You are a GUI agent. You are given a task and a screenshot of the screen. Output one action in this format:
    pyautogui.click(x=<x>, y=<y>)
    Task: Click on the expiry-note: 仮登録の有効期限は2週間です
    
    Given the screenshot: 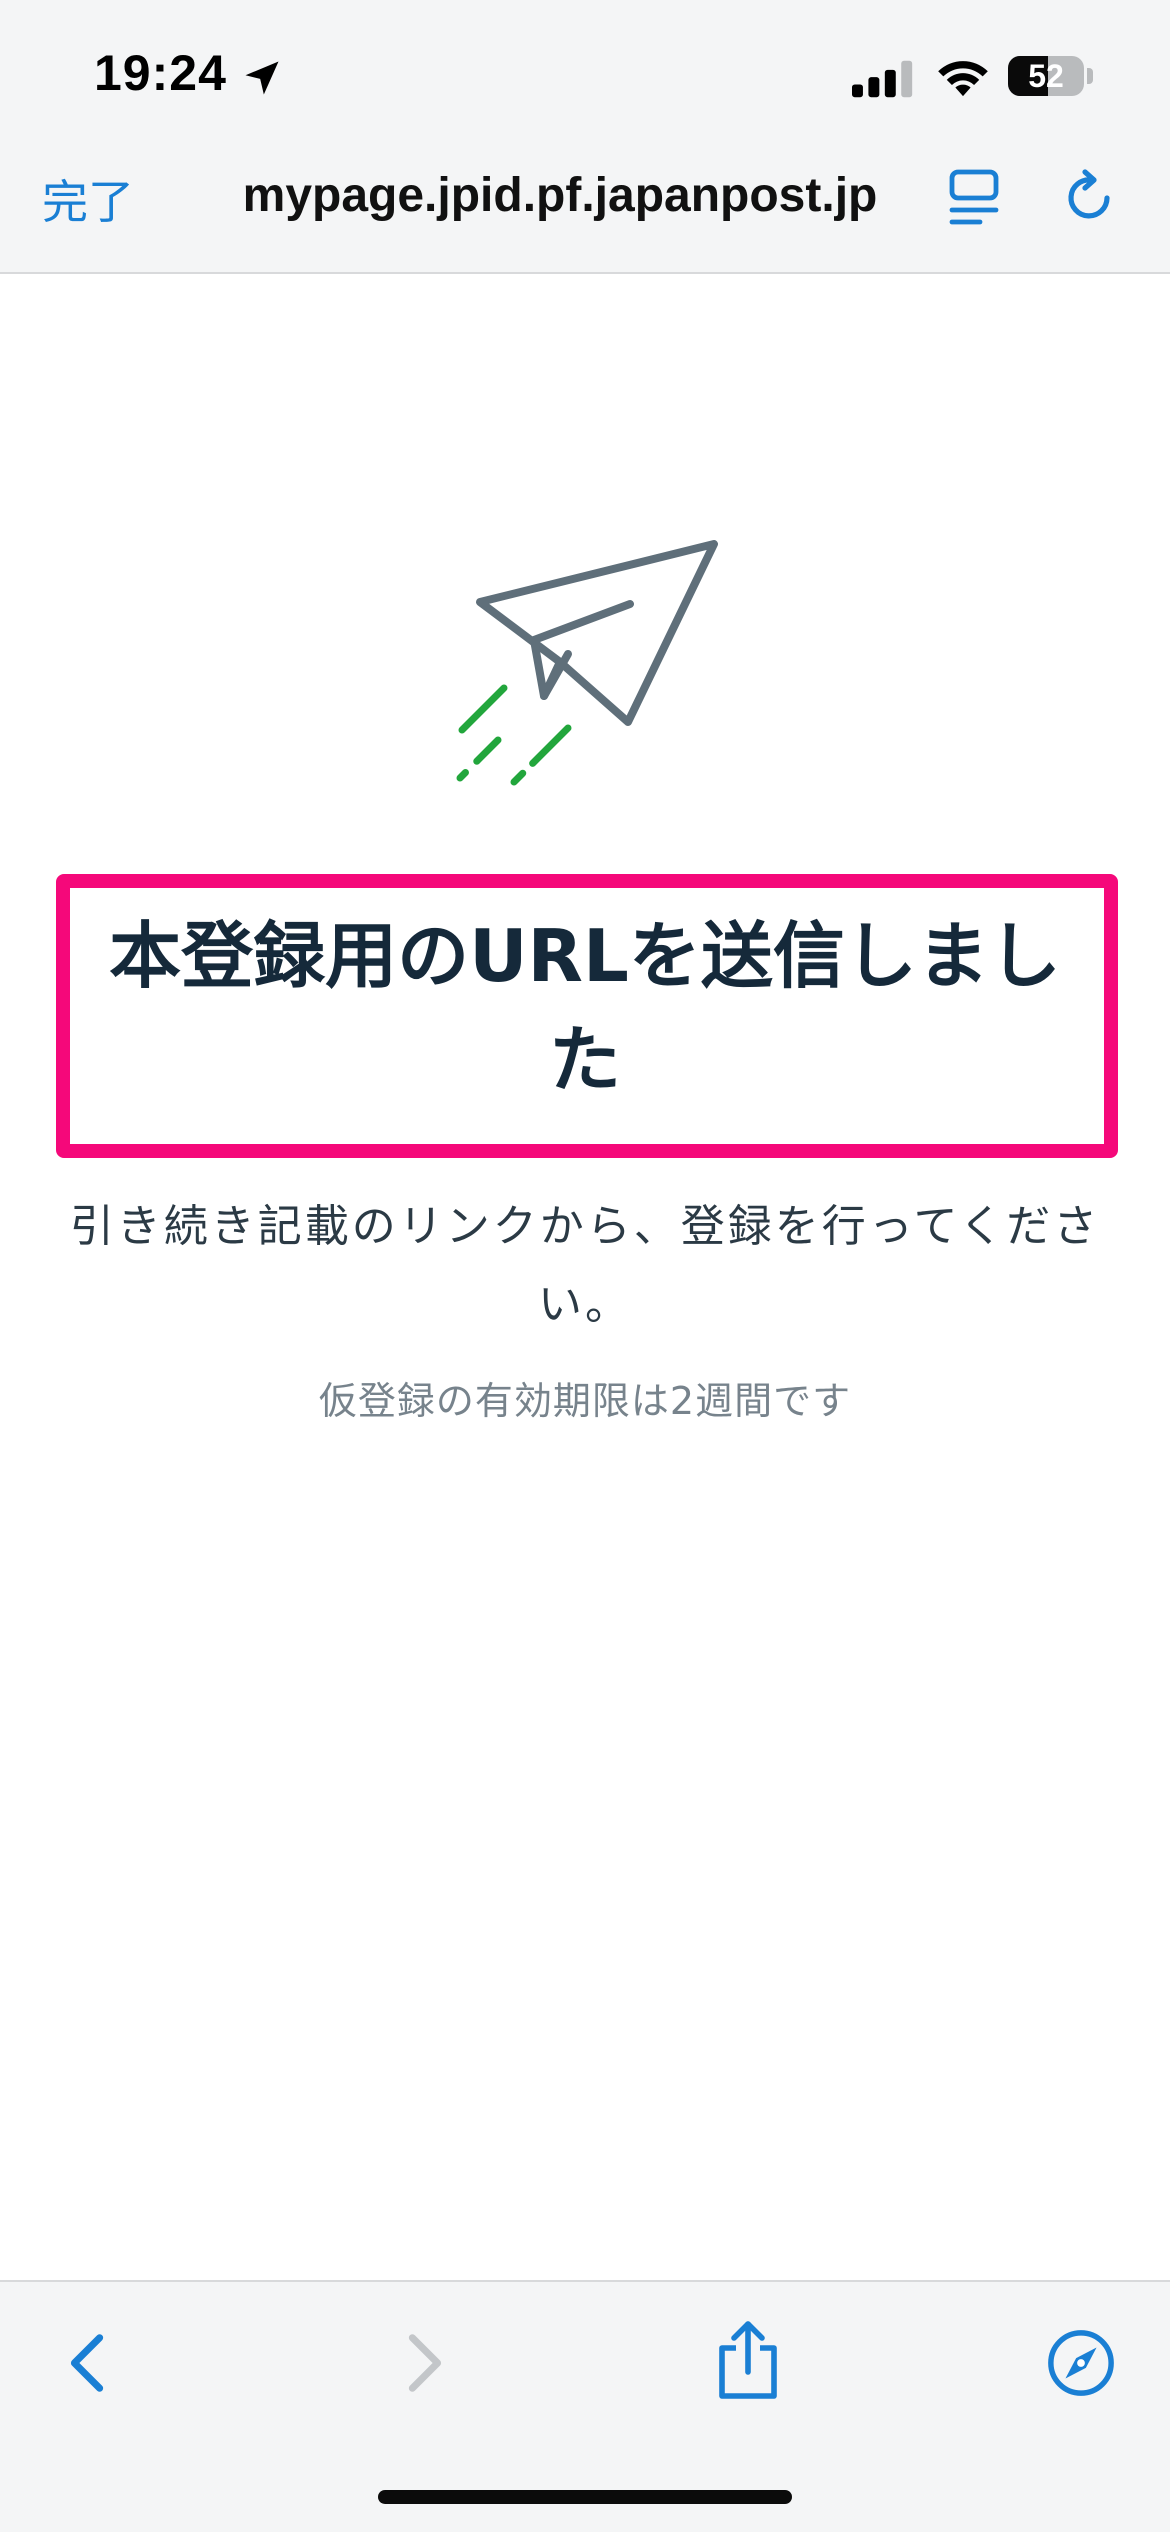 What is the action you would take?
    pyautogui.click(x=585, y=1401)
    